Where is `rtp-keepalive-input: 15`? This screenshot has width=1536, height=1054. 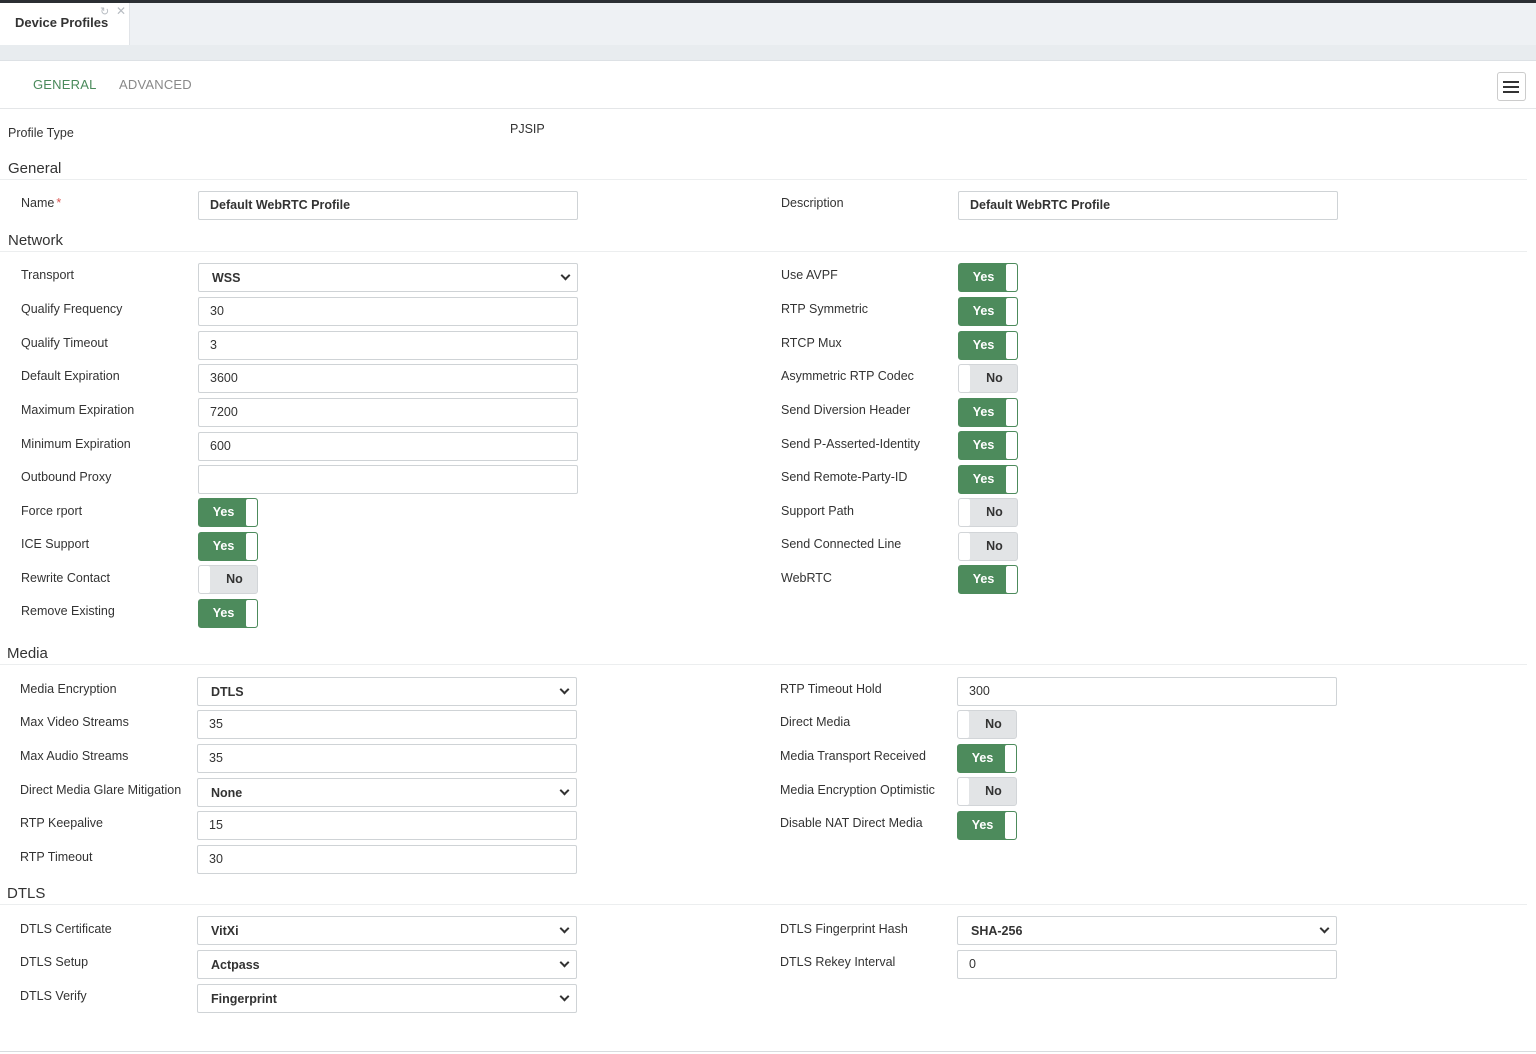
rtp-keepalive-input: 15 is located at coordinates (387, 825).